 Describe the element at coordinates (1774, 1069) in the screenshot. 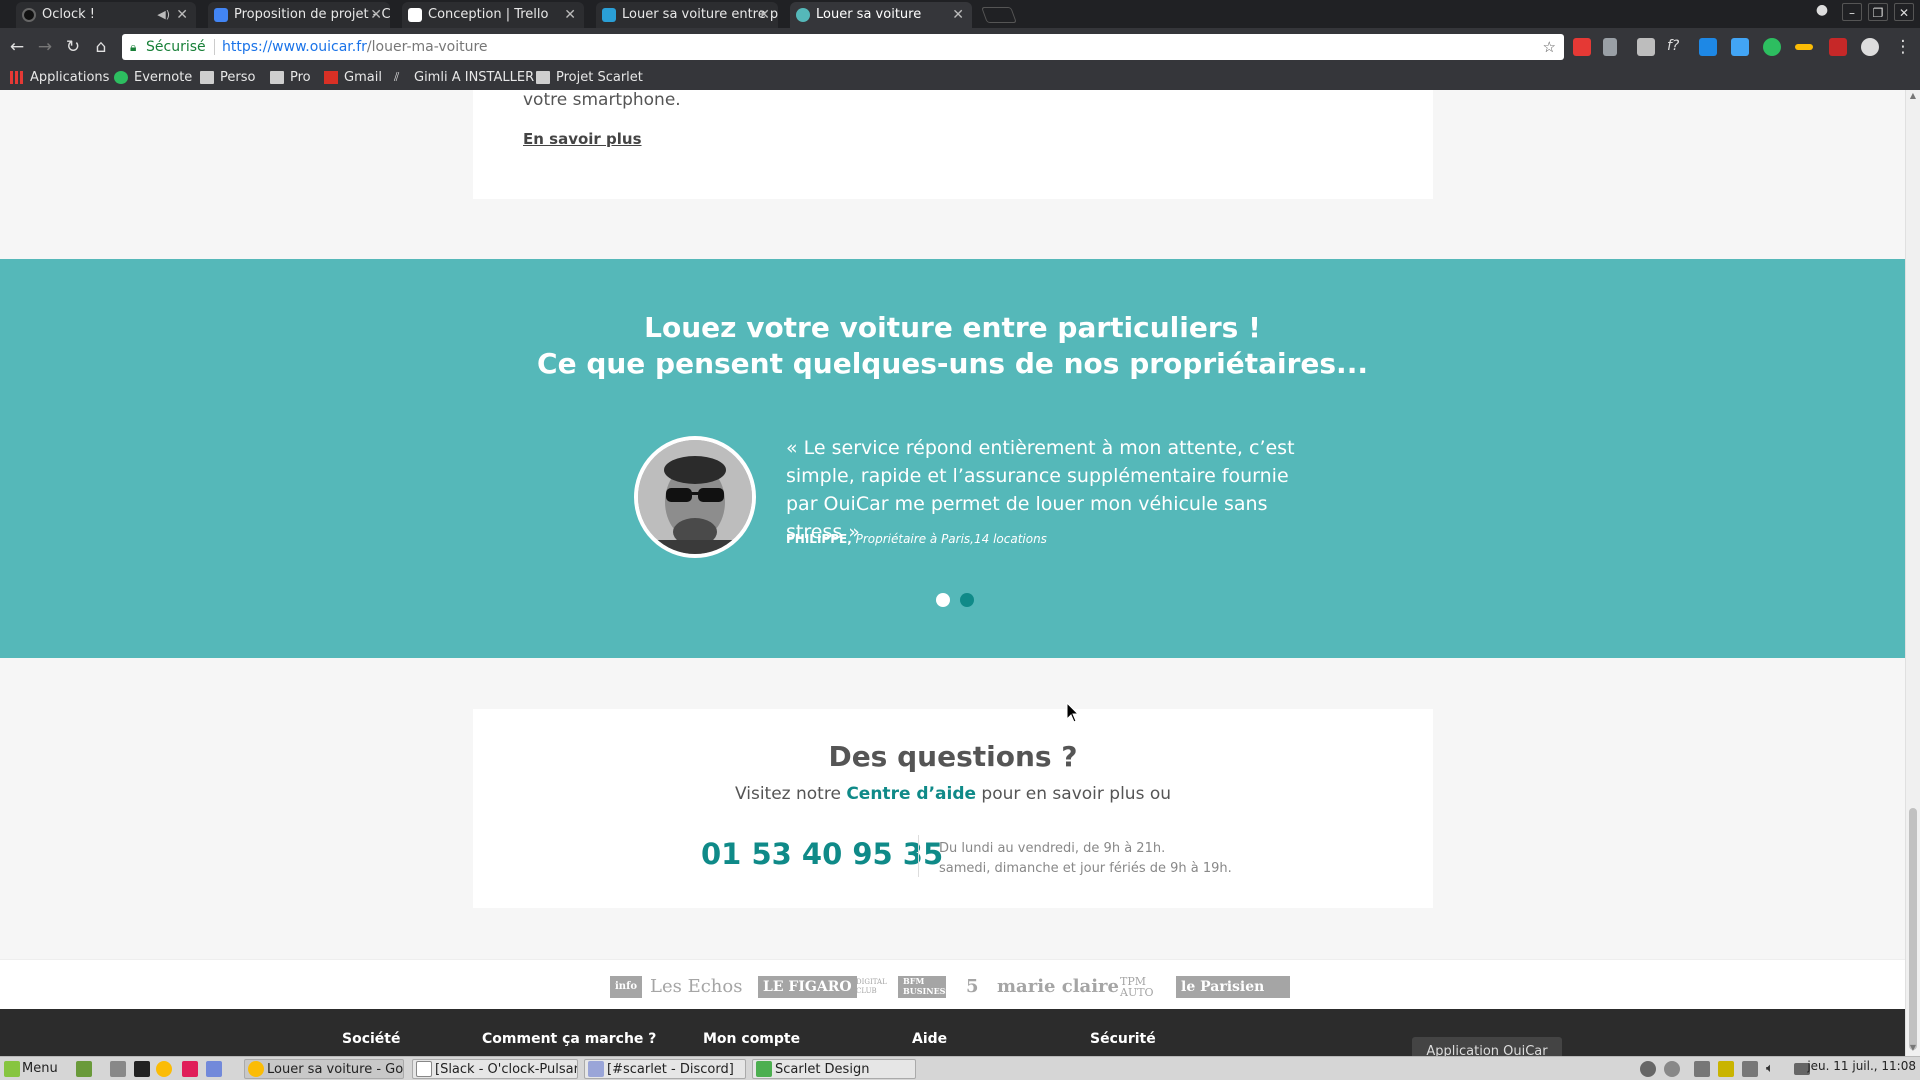

I see `volume-icon: 🔈︎` at that location.